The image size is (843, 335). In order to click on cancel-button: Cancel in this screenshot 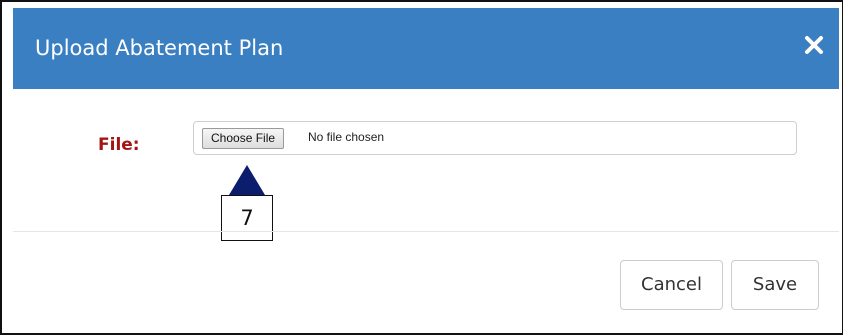, I will do `click(671, 285)`.